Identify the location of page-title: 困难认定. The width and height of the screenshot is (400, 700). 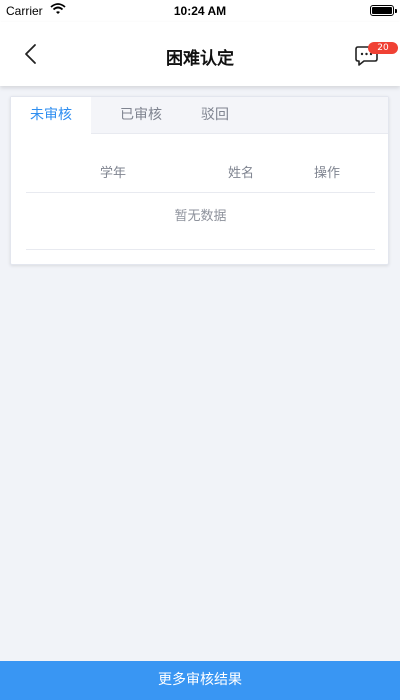
(200, 59).